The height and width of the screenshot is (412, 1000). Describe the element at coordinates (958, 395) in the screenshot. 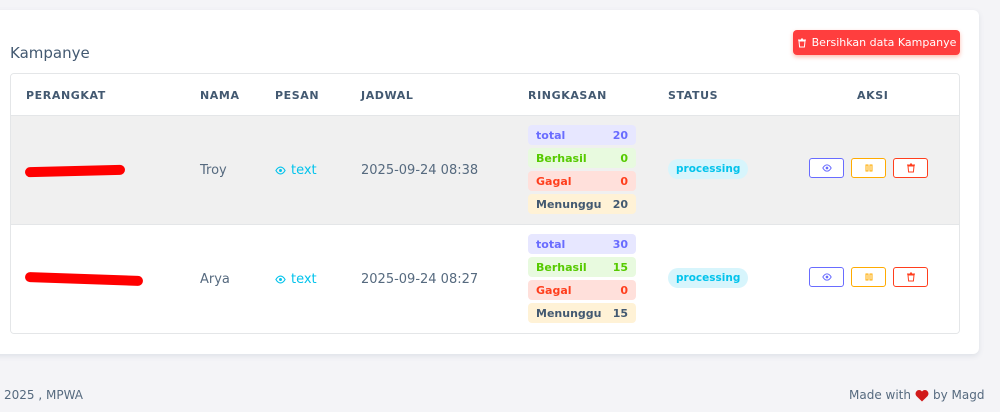

I see `by-author-text: by Magd` at that location.